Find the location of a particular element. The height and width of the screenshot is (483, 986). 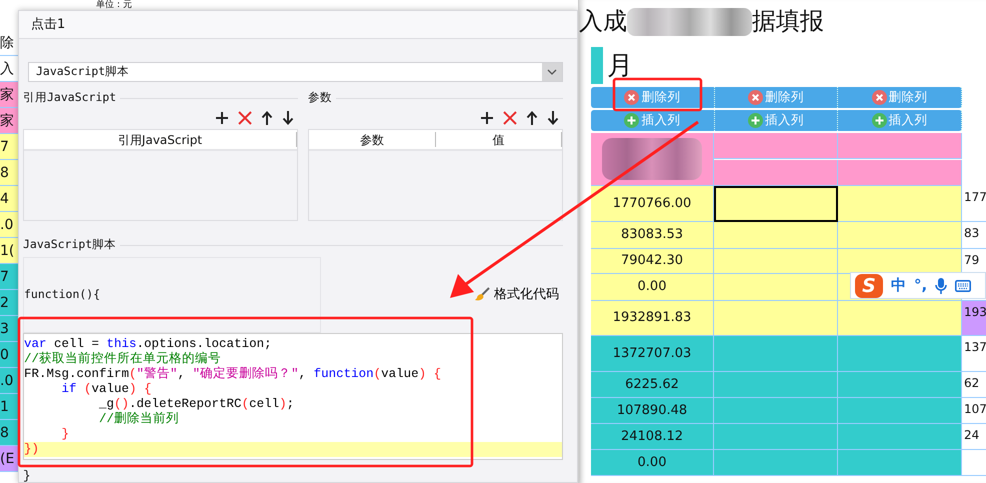

strip-cell: 0 is located at coordinates (9, 355).